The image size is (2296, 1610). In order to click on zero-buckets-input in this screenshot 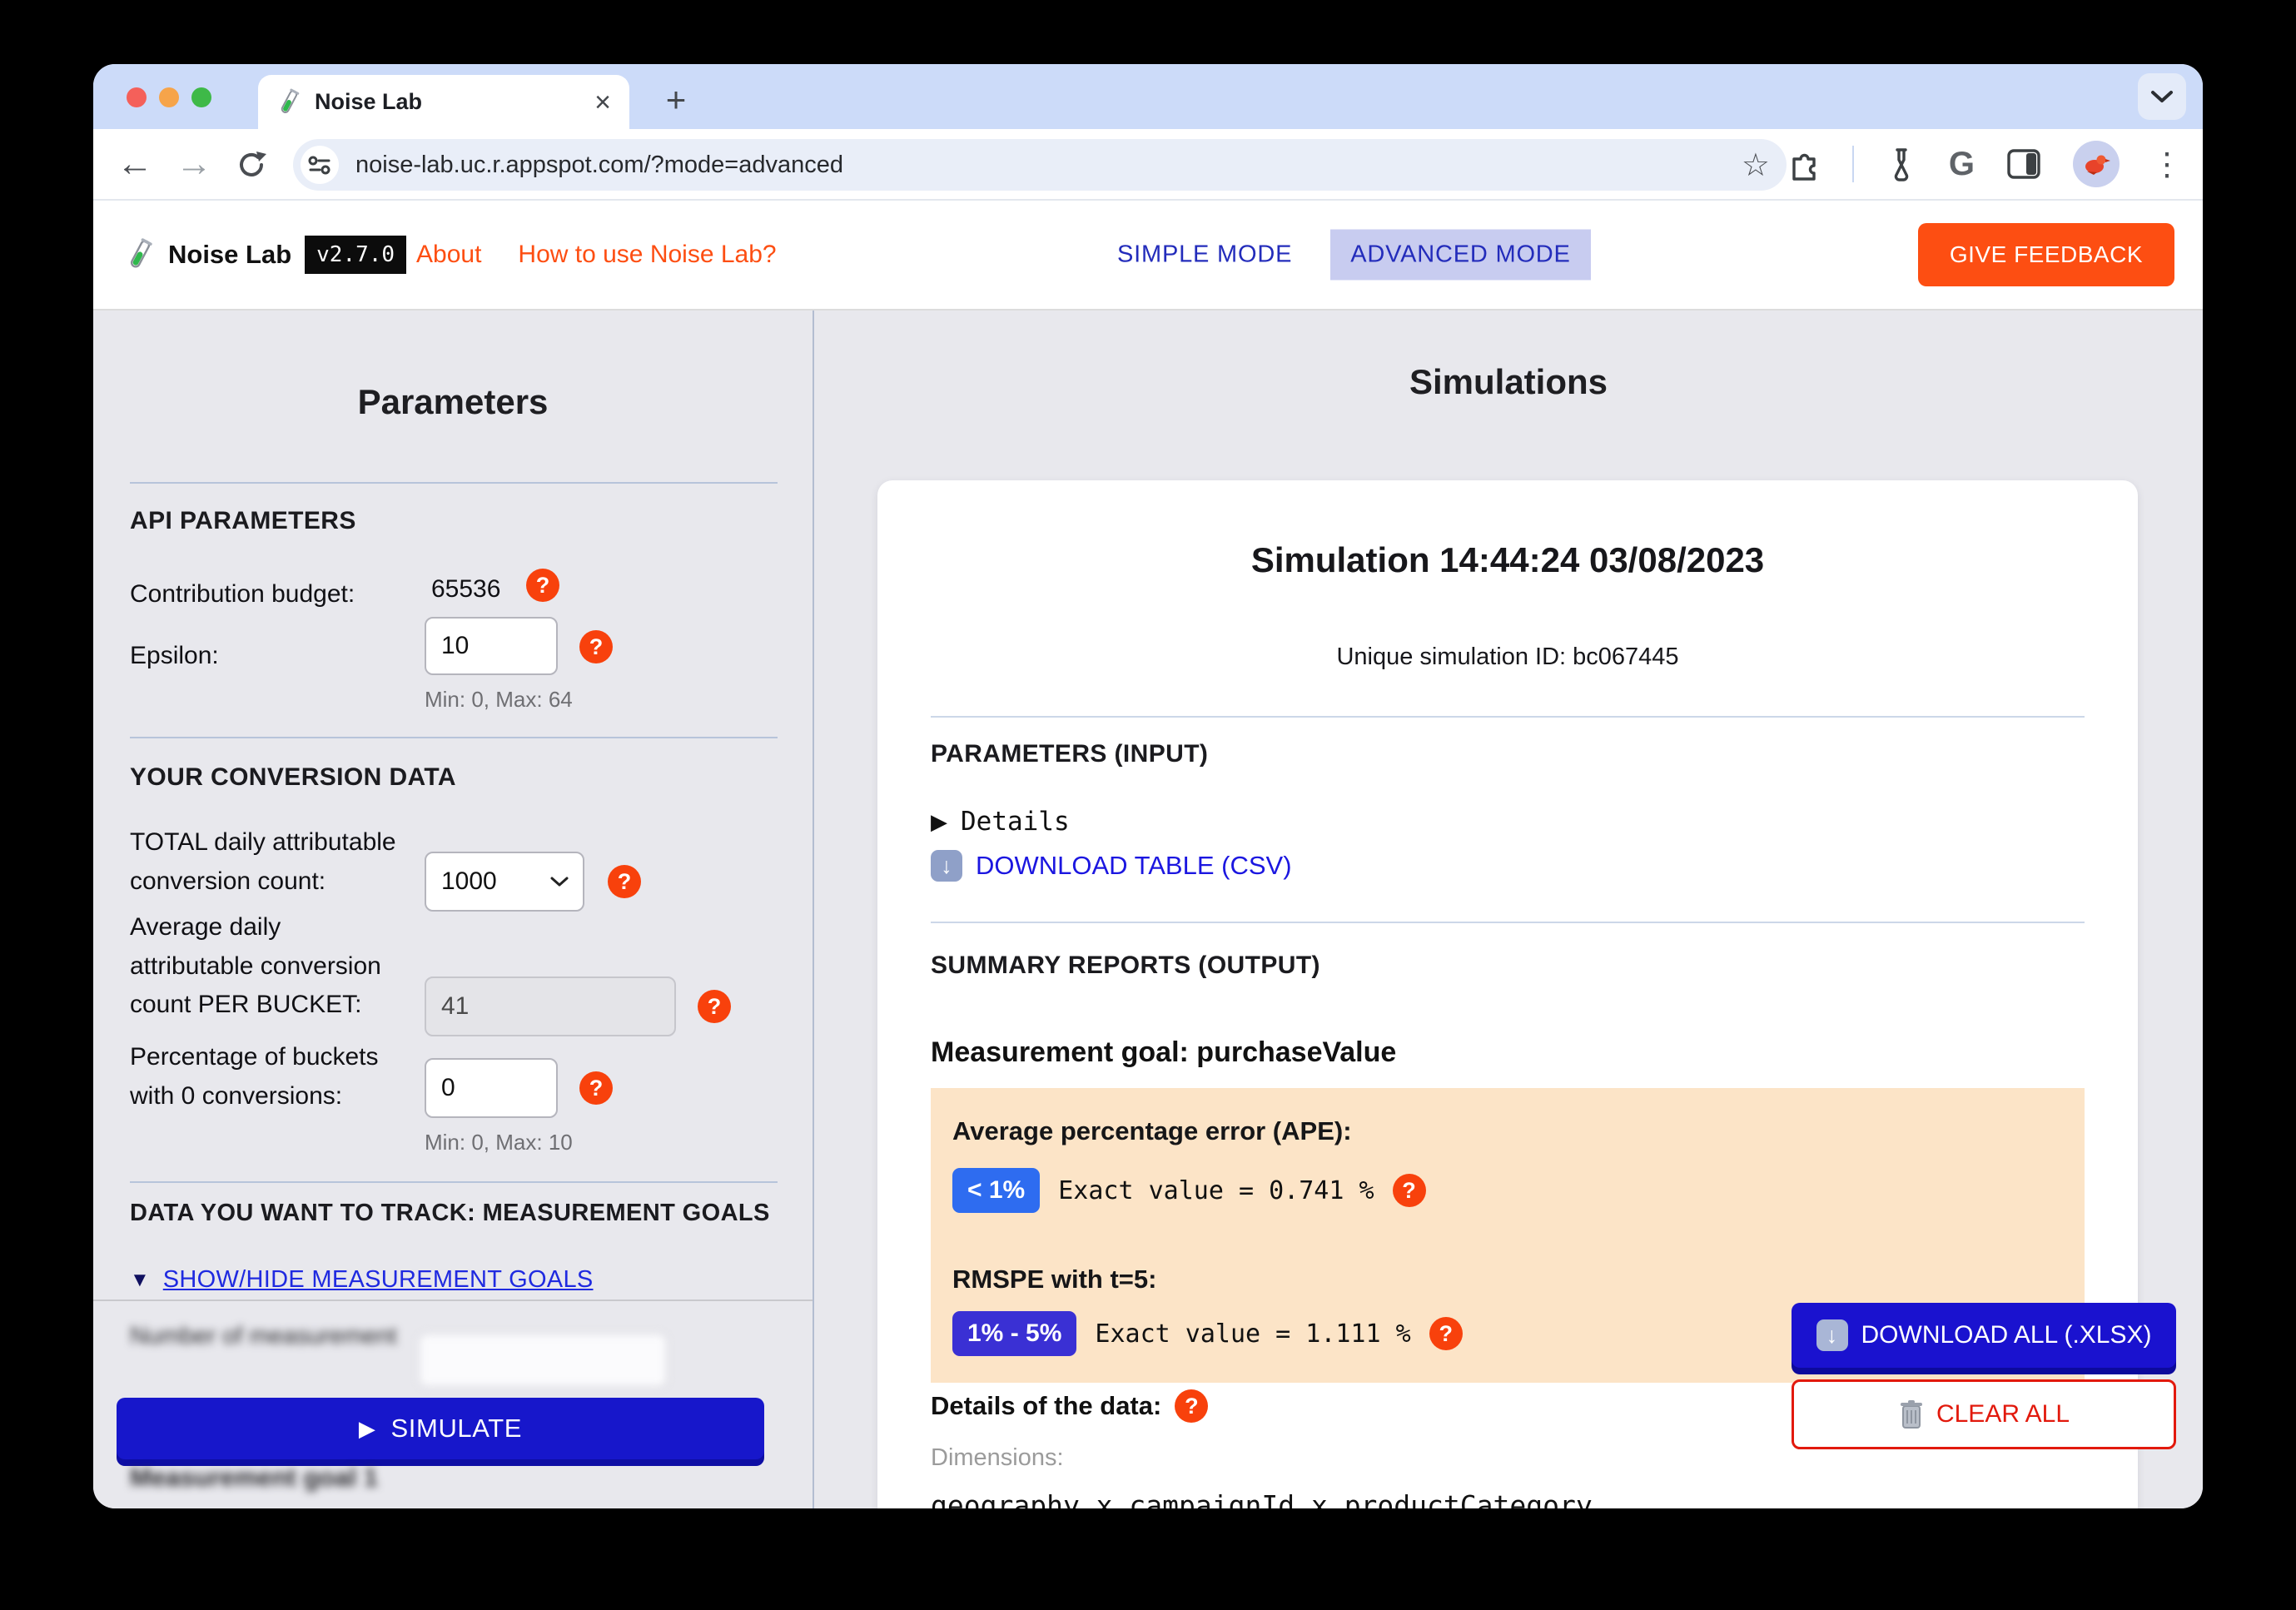, I will do `click(491, 1088)`.